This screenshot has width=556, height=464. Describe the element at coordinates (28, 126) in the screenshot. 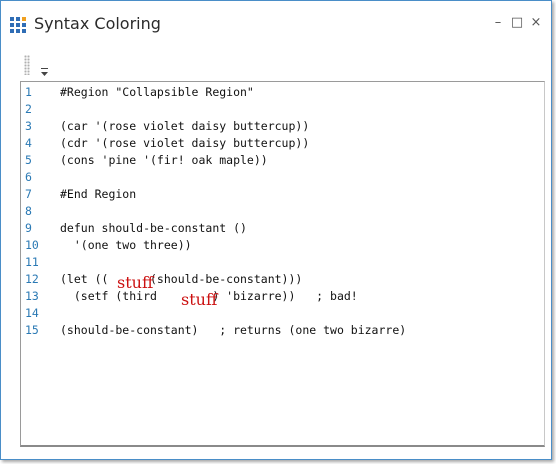

I see `line-number: 3` at that location.